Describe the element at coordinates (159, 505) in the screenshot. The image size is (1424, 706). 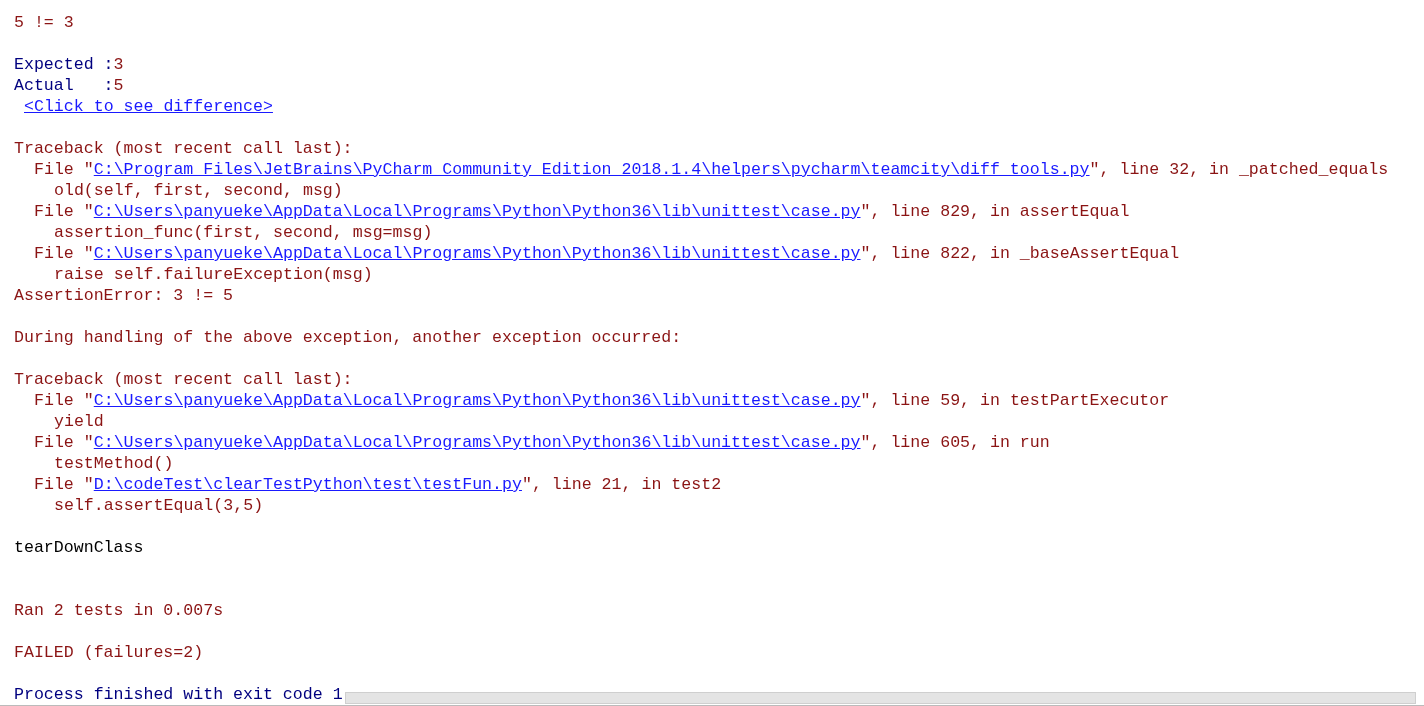
I see `console-text: self.assertEqual(3,5)` at that location.